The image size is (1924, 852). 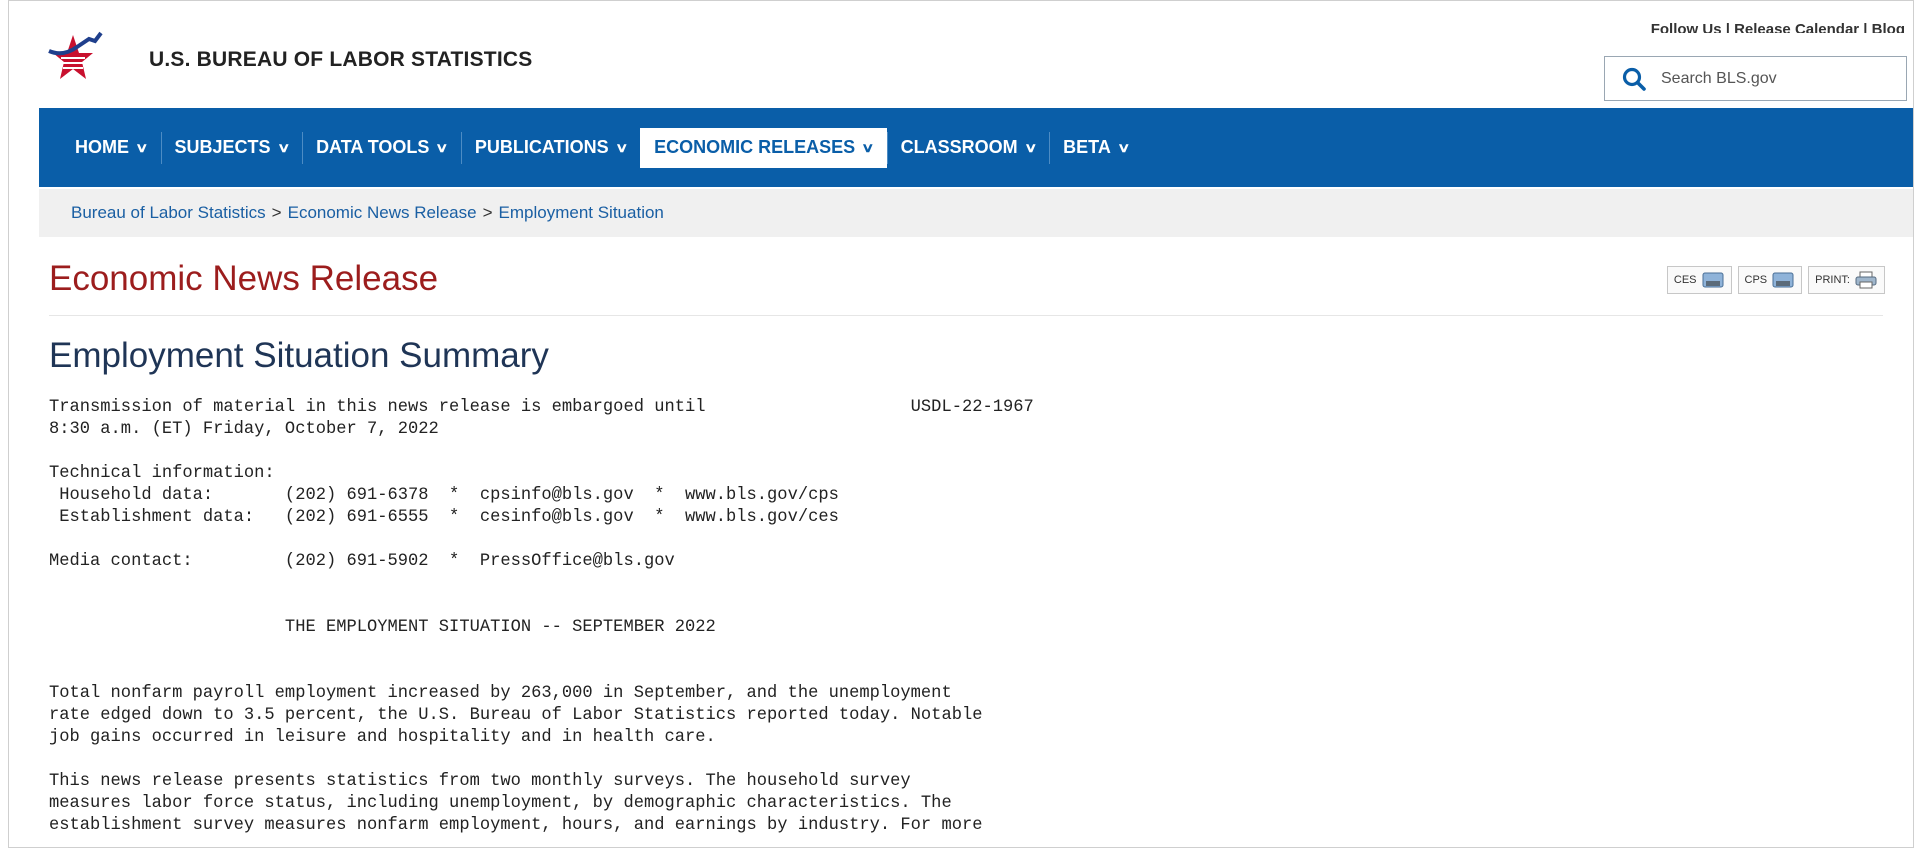 What do you see at coordinates (299, 355) in the screenshot?
I see `summary-title: Employment Situation Summary` at bounding box center [299, 355].